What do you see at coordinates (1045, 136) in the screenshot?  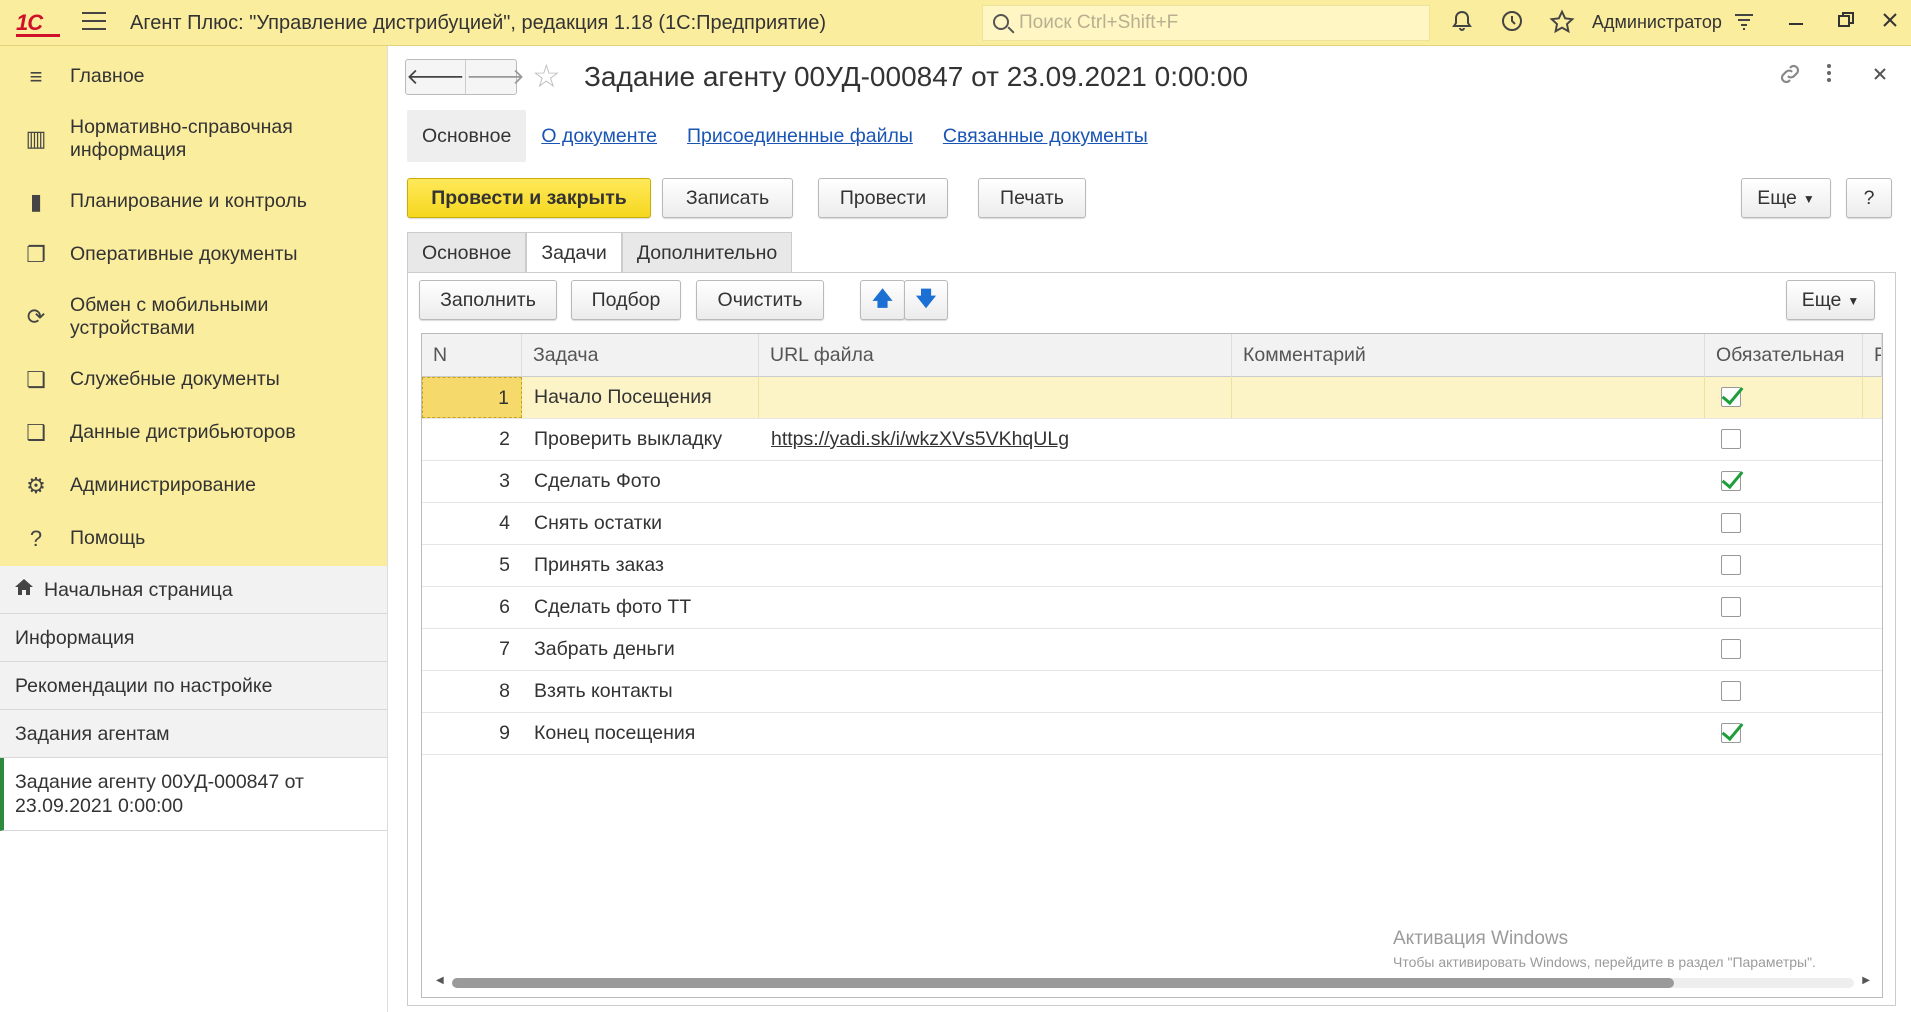 I see `tab-related-documents: Связанные документы` at bounding box center [1045, 136].